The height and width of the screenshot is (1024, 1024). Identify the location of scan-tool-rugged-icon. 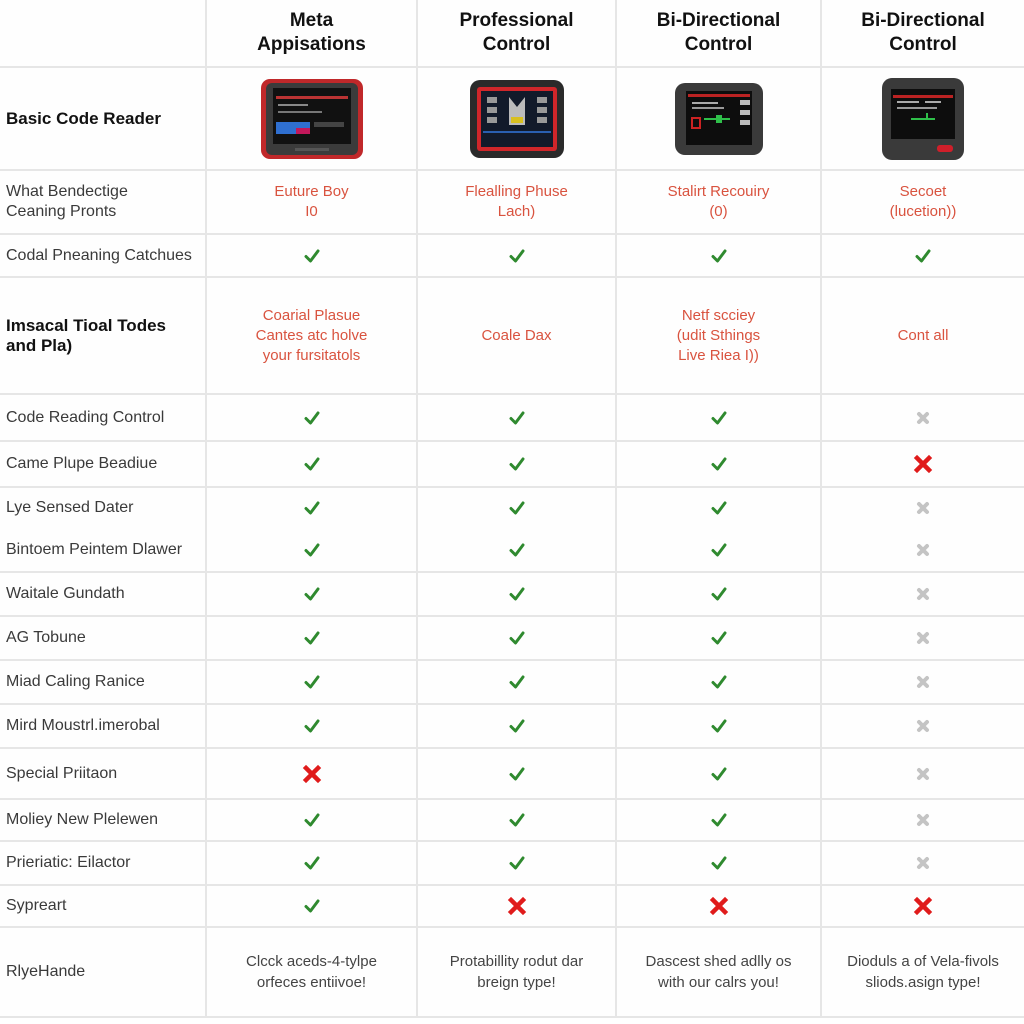
(516, 118).